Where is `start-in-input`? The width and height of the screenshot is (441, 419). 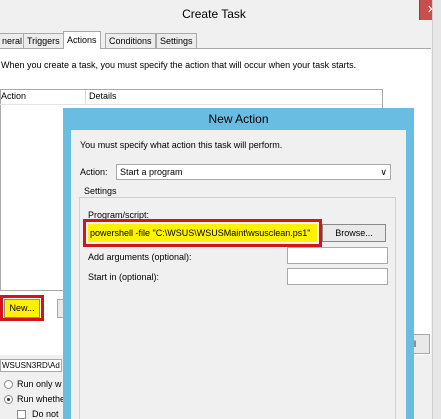
start-in-input is located at coordinates (337, 276).